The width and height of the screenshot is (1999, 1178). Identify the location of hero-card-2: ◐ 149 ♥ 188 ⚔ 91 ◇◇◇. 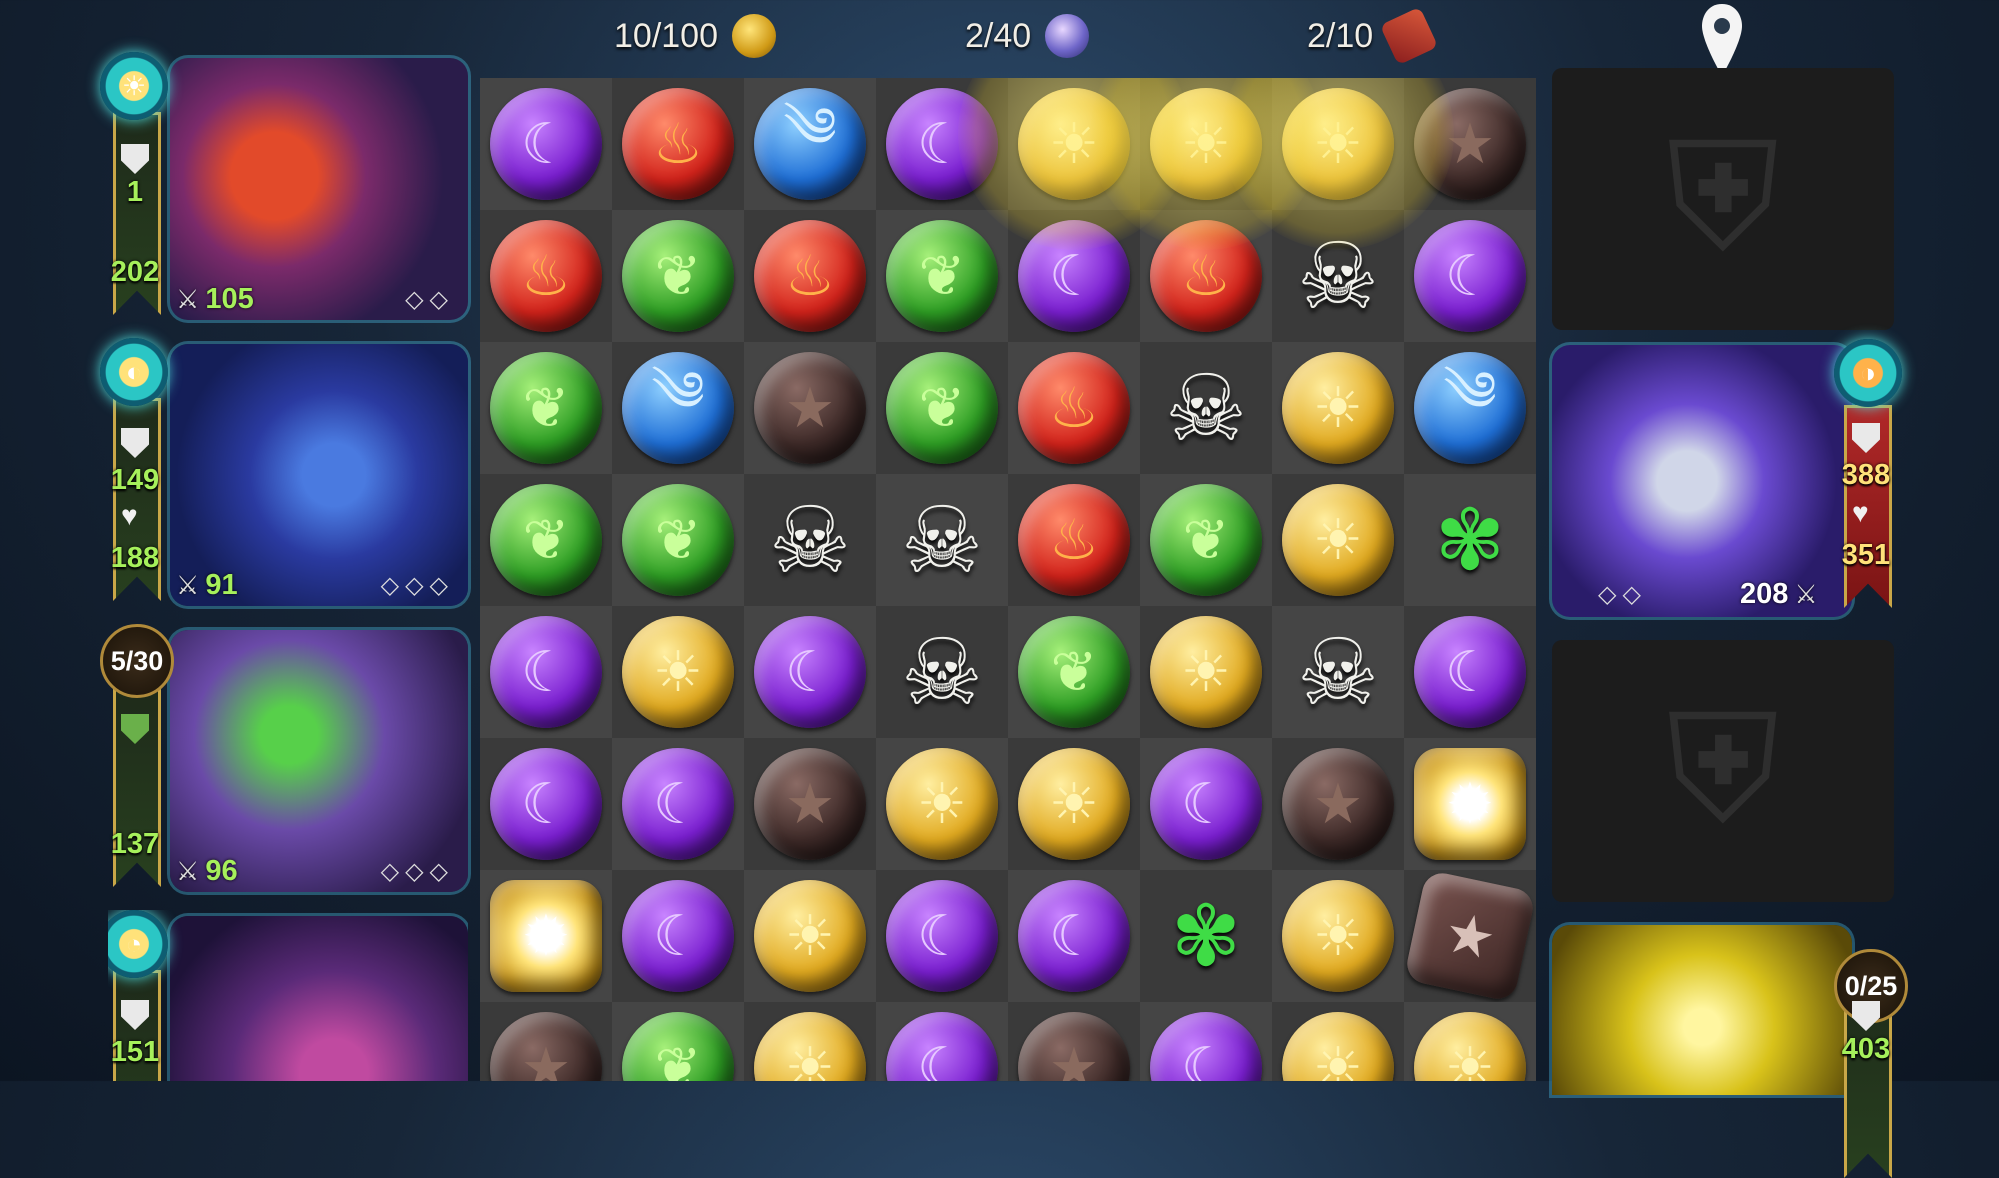
(284, 473).